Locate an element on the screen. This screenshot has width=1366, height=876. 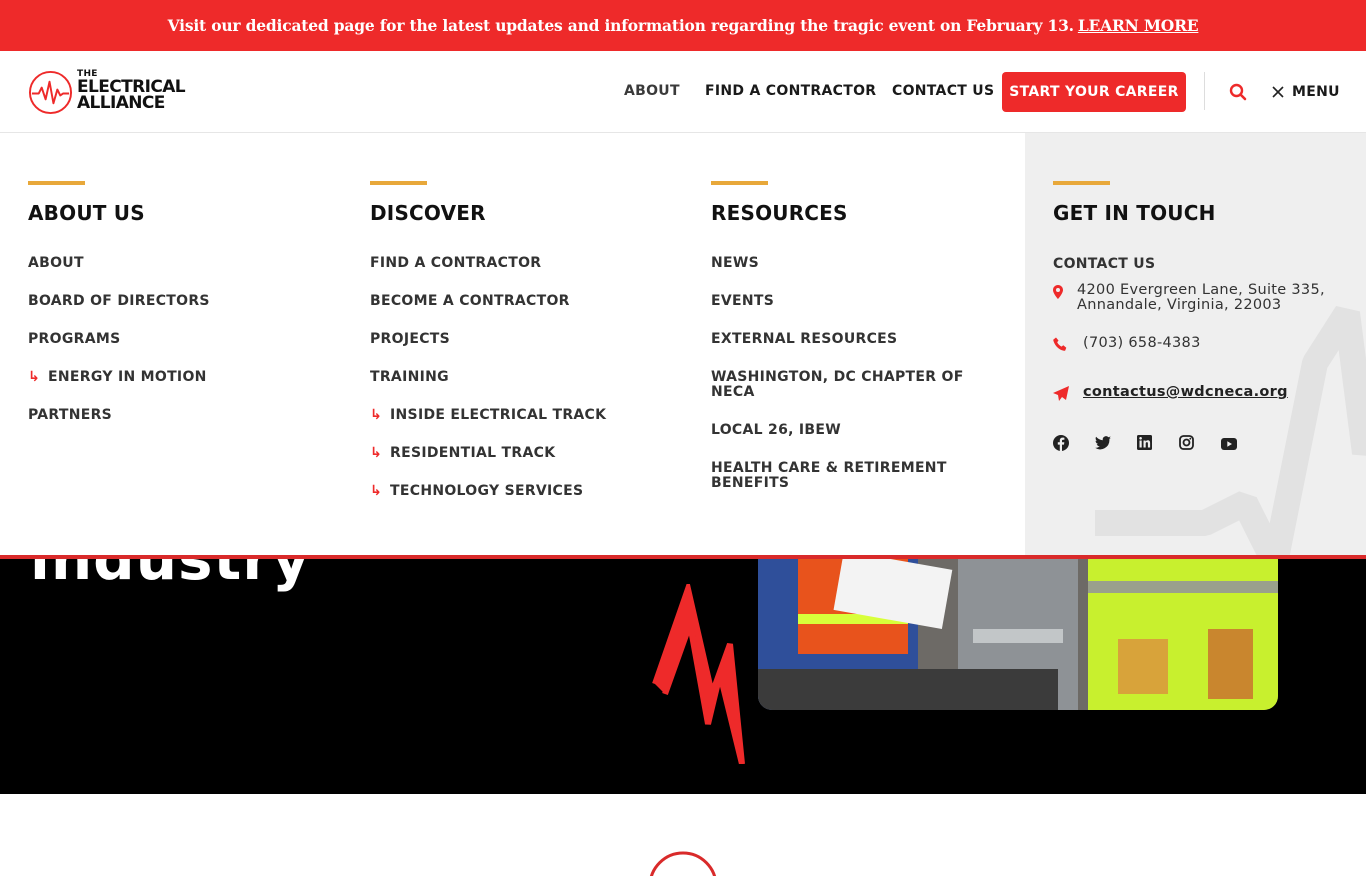
menu-item-about: ABOUT is located at coordinates (119, 263).